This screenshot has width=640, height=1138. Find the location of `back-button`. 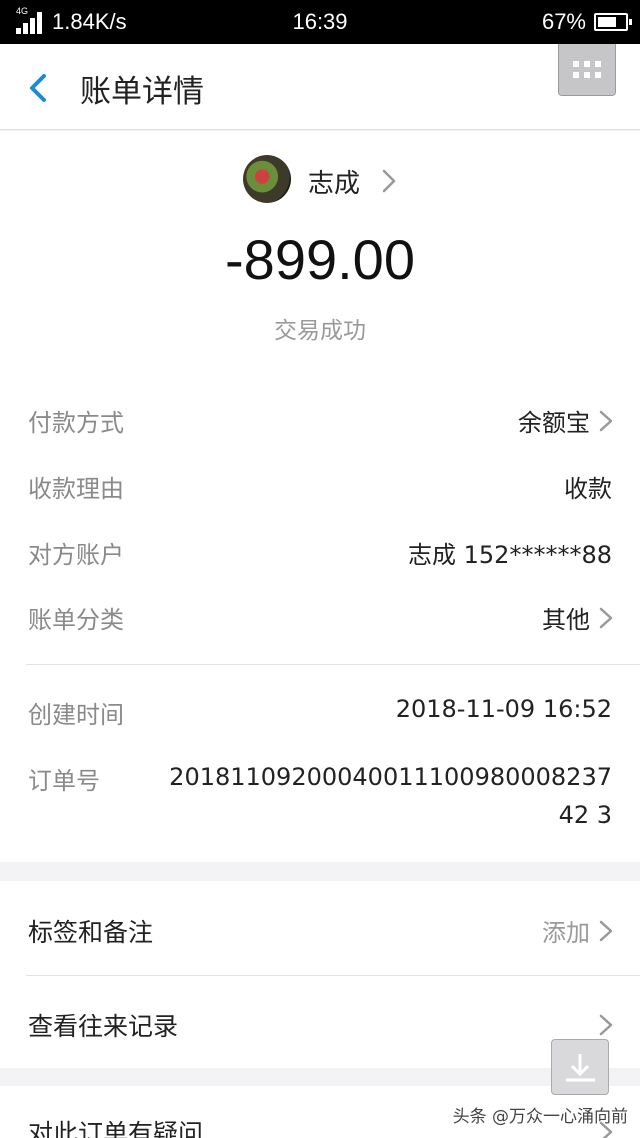

back-button is located at coordinates (40, 88).